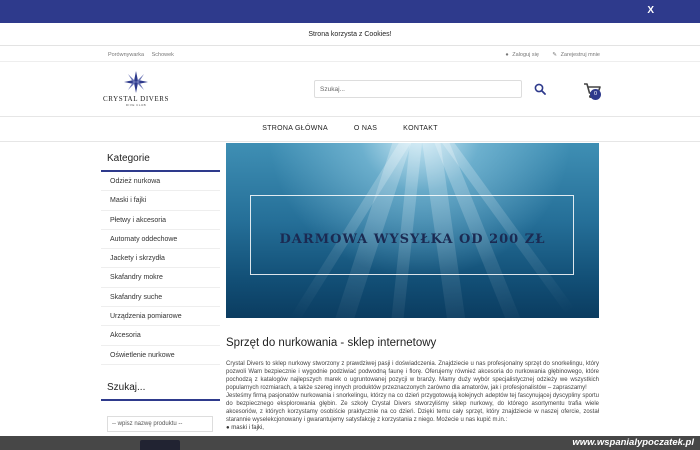 The width and height of the screenshot is (700, 450). What do you see at coordinates (160, 317) in the screenshot?
I see `sidebar-item-category: Urządzenia pomiarowe` at bounding box center [160, 317].